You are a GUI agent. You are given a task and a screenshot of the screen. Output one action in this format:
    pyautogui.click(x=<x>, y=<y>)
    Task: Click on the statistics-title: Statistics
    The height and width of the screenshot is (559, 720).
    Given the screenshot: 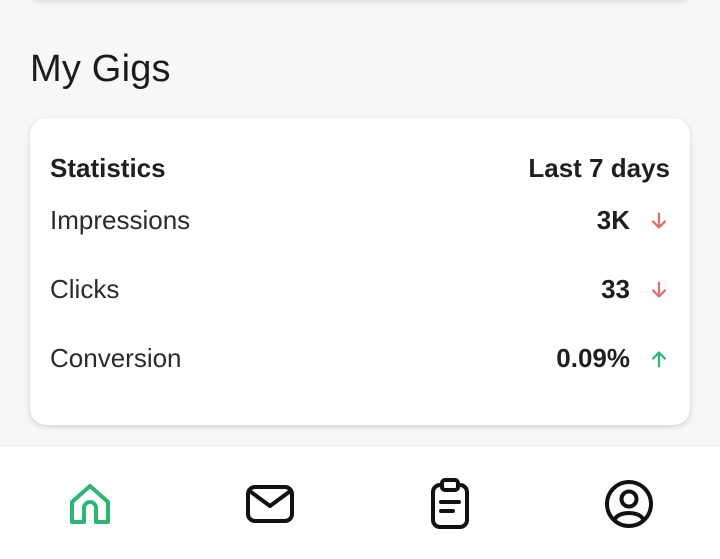 What is the action you would take?
    pyautogui.click(x=108, y=167)
    